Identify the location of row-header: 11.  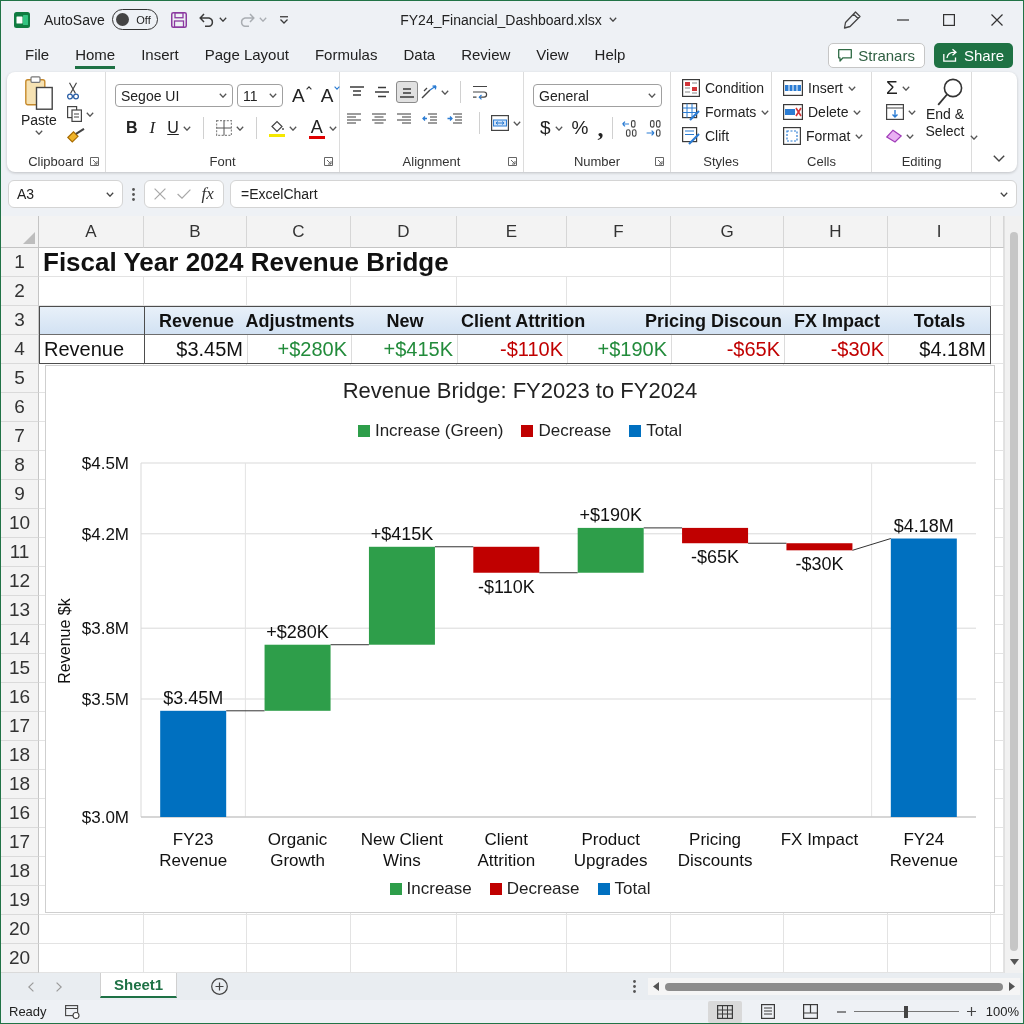
(20, 552).